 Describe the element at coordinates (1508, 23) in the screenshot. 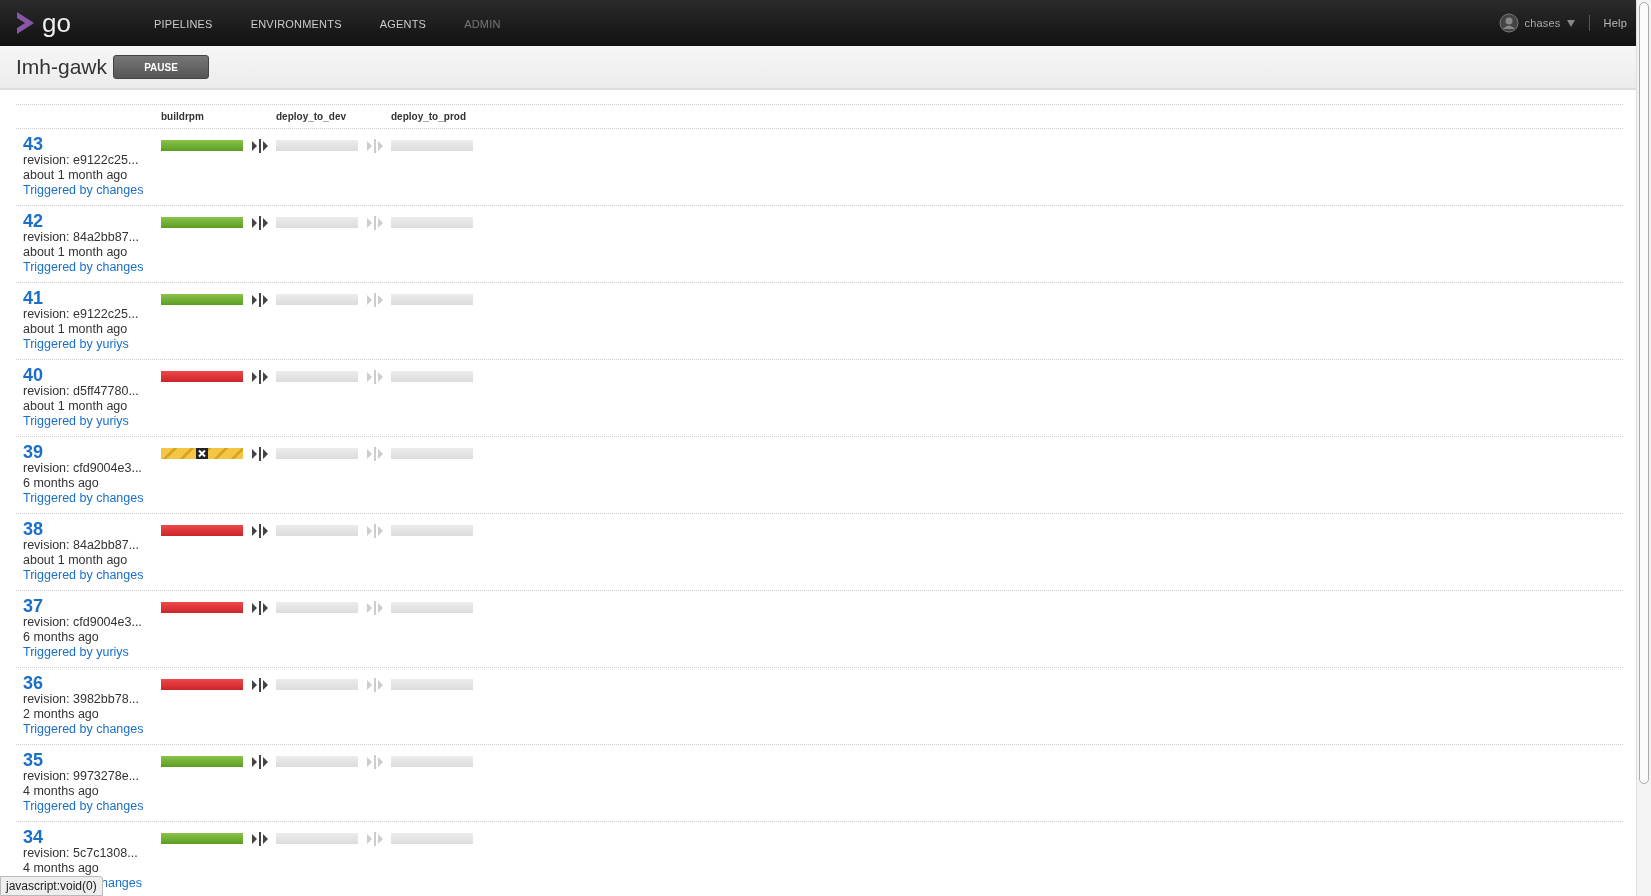

I see `user-avatar-icon` at that location.